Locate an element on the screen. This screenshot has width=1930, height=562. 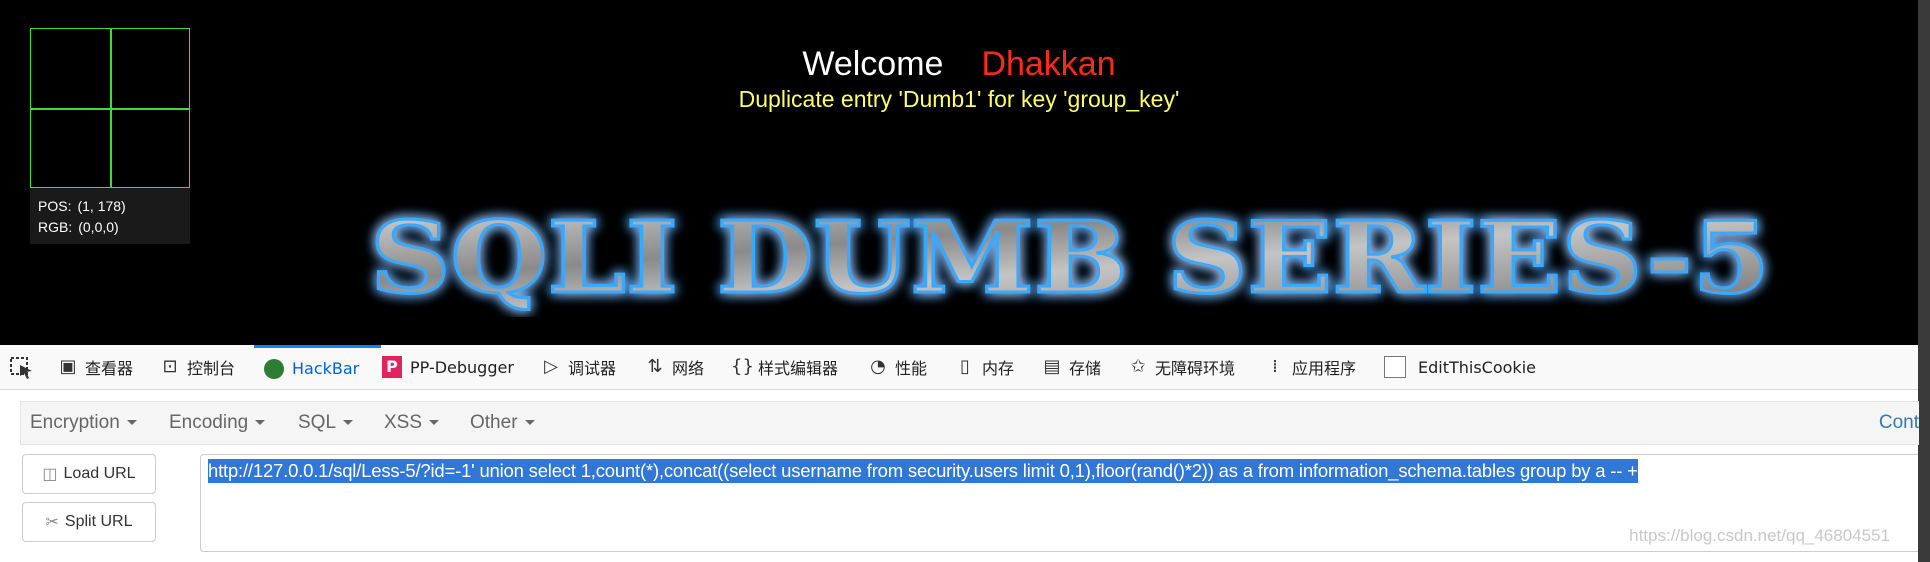
element-picker-icon is located at coordinates (22, 368).